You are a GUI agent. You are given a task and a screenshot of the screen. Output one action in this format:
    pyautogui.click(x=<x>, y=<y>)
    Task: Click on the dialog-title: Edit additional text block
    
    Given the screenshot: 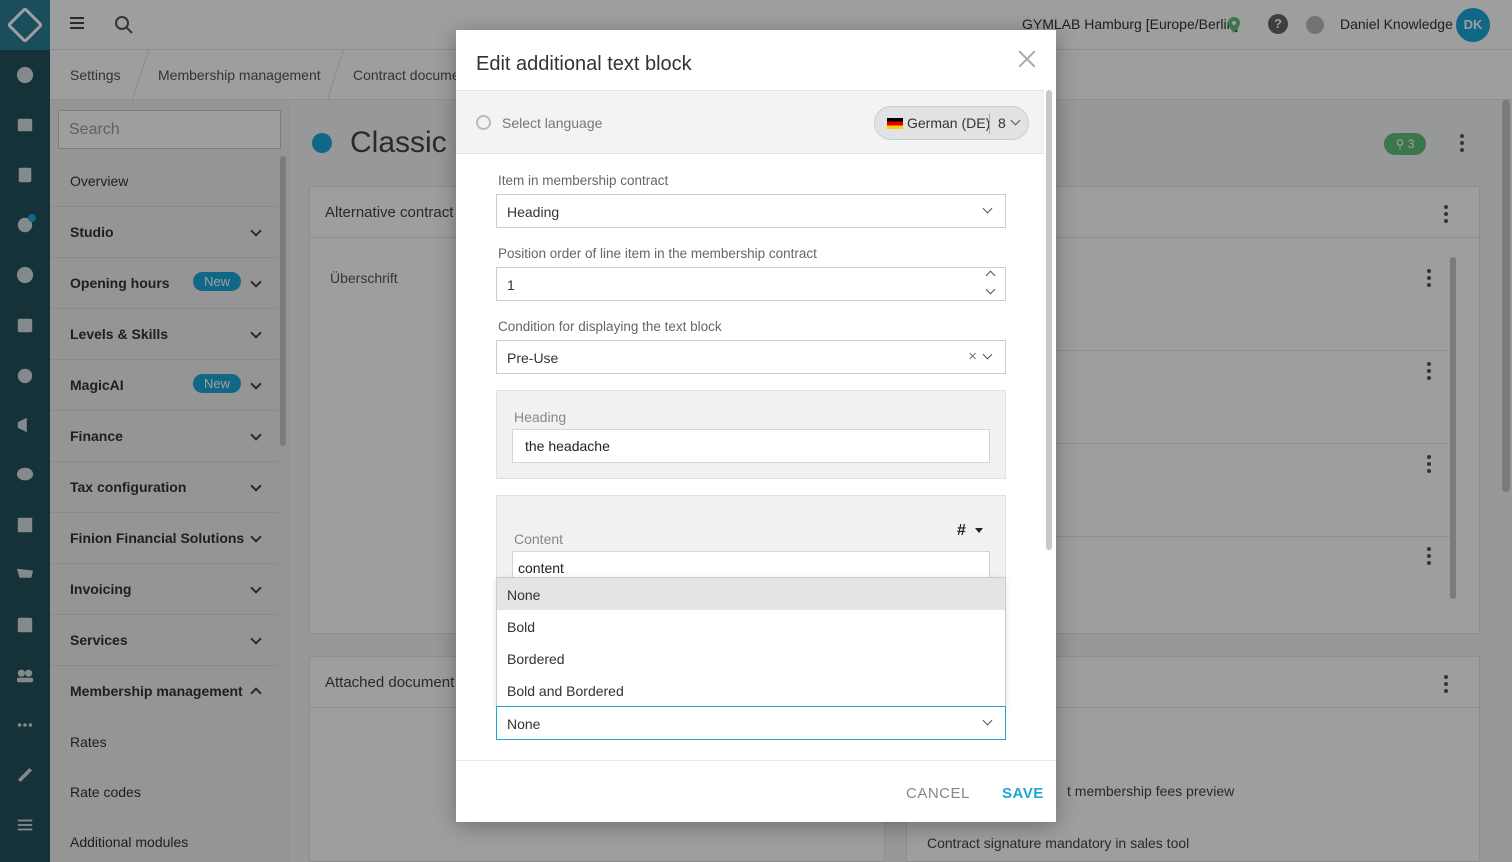 What is the action you would take?
    pyautogui.click(x=584, y=64)
    